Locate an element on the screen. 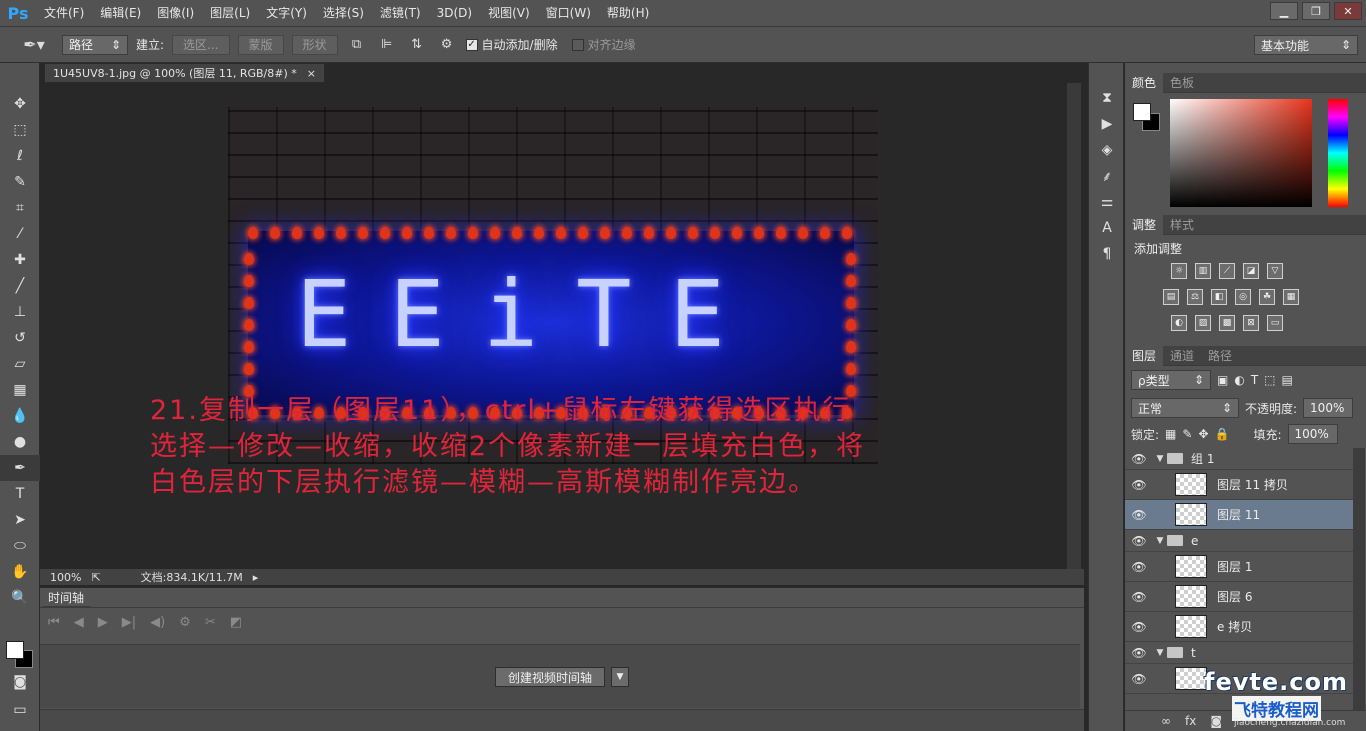 This screenshot has width=1366, height=731. next-frame-icon: ▶| is located at coordinates (129, 622).